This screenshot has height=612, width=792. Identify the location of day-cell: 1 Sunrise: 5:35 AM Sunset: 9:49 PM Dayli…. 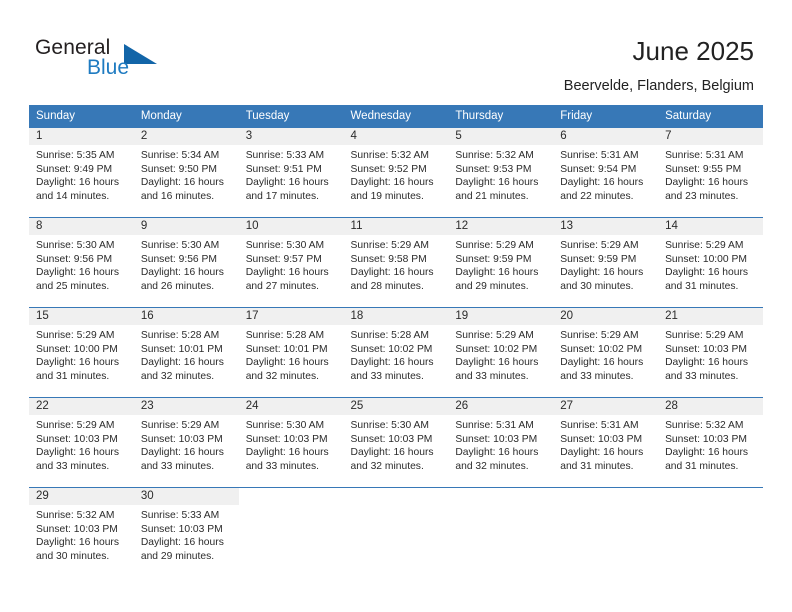
(81, 172).